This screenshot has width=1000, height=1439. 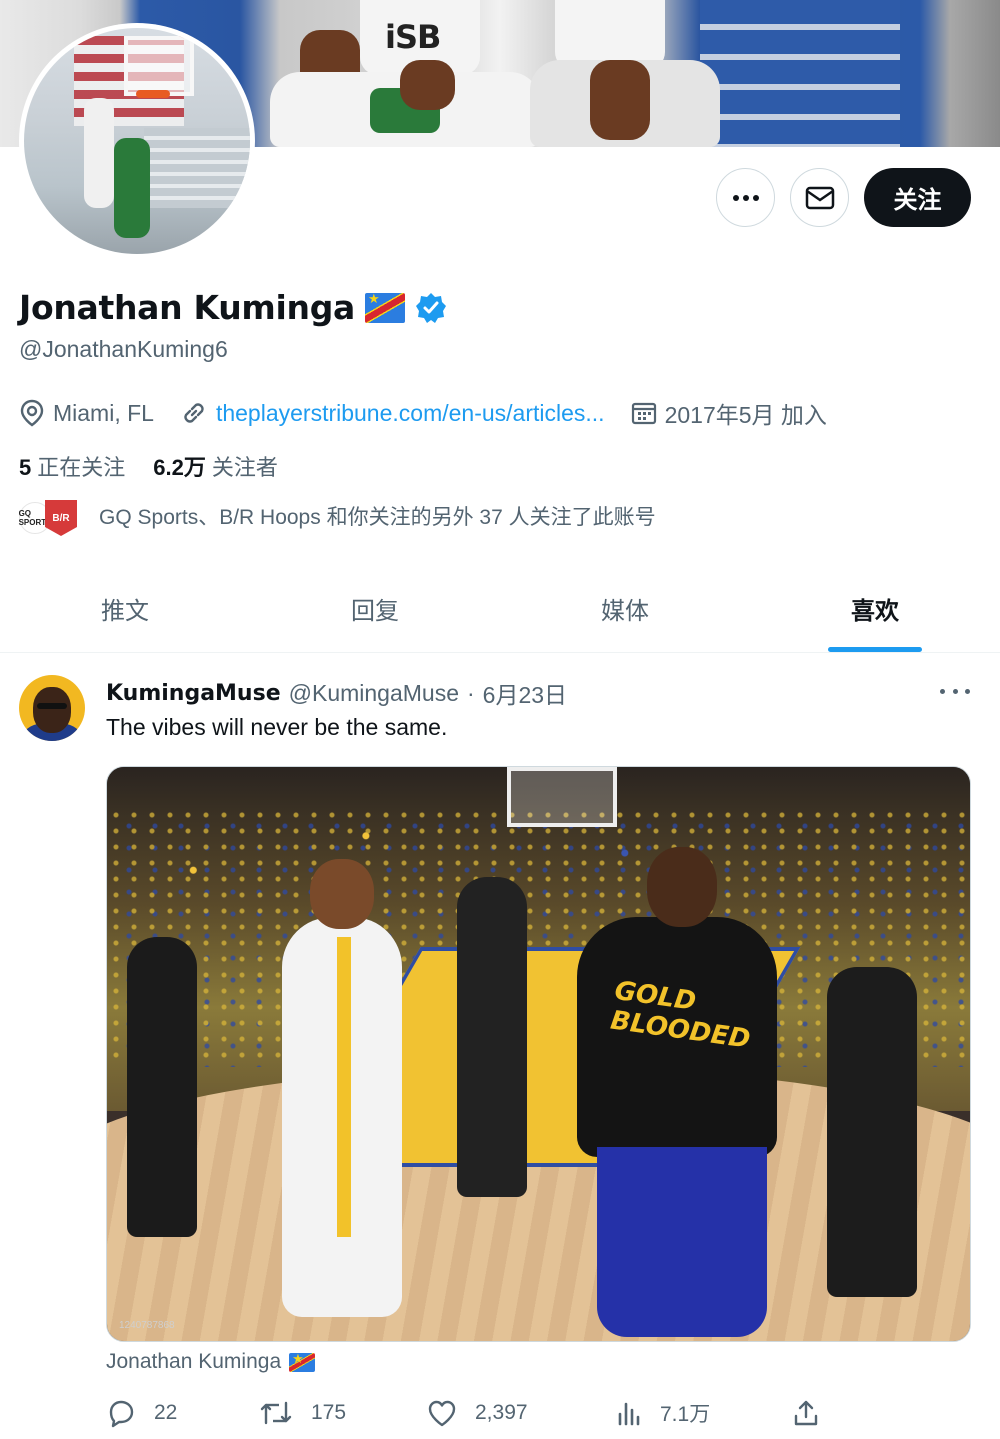 What do you see at coordinates (427, 85) in the screenshot?
I see `banner-hands-left` at bounding box center [427, 85].